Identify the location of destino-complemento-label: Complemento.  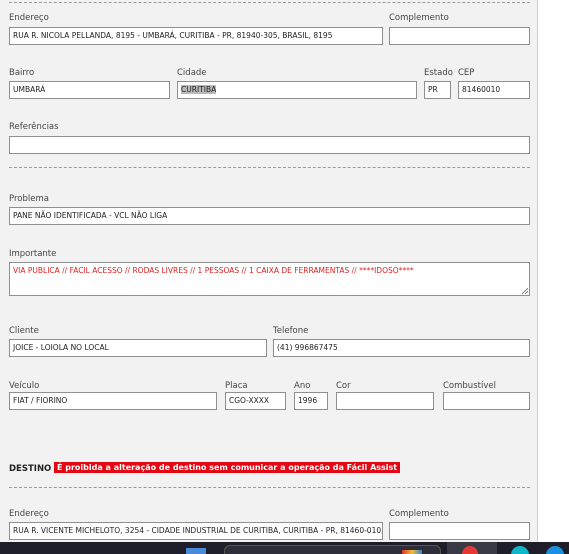
(419, 514).